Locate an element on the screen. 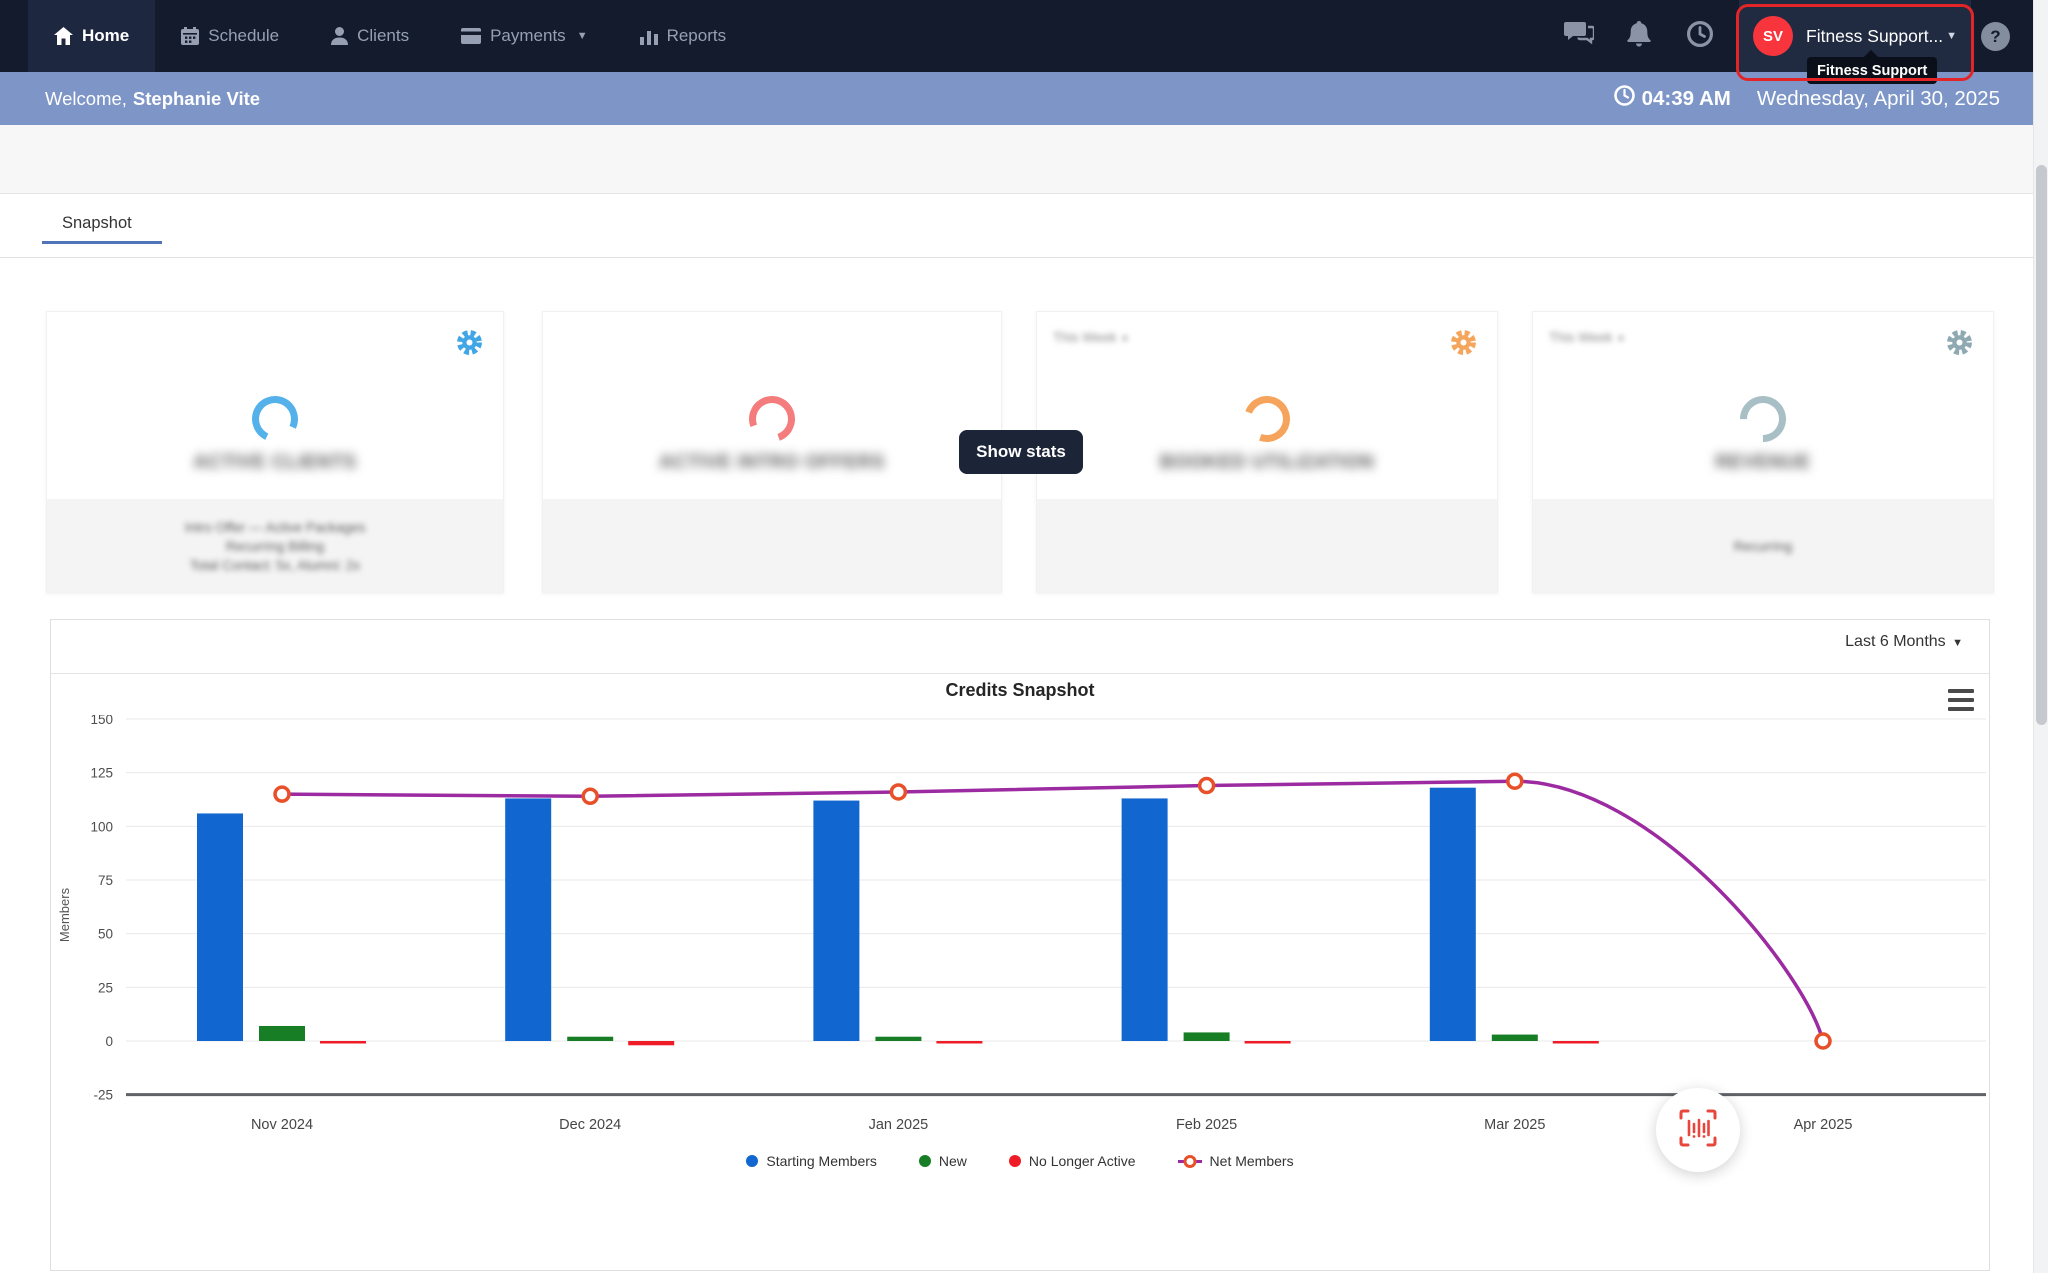 The width and height of the screenshot is (2048, 1273). legend-line-marker-icon is located at coordinates (1189, 1161).